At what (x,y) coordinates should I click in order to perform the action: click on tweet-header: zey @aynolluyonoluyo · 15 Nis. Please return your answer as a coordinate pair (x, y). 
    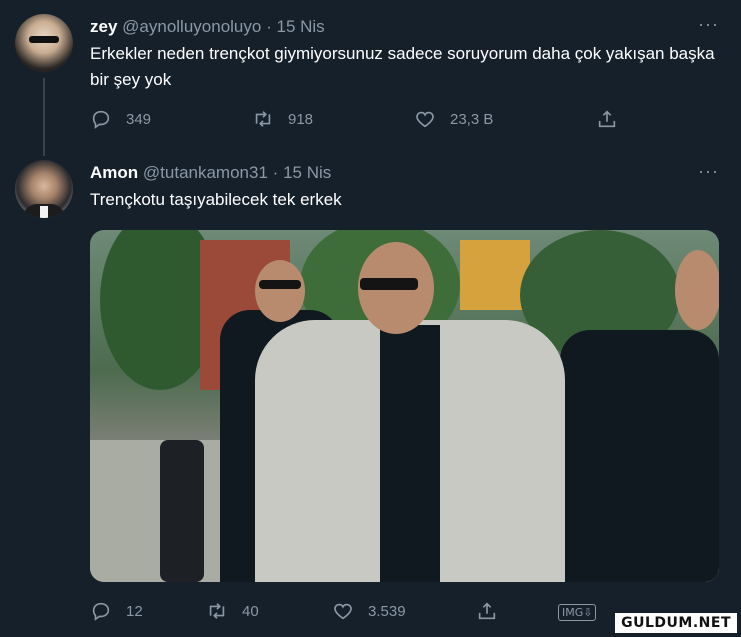
    Looking at the image, I should click on (207, 27).